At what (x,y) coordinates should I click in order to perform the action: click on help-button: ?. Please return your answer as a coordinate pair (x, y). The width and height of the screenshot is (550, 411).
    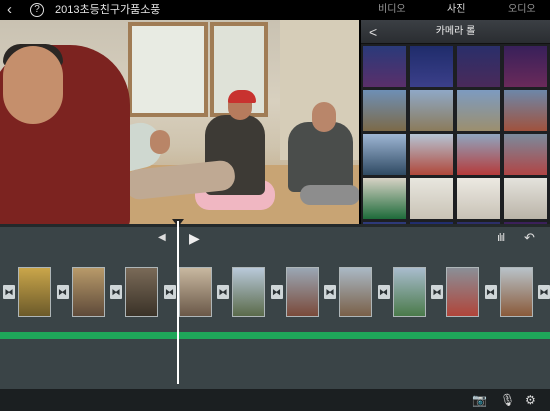
    Looking at the image, I should click on (37, 10).